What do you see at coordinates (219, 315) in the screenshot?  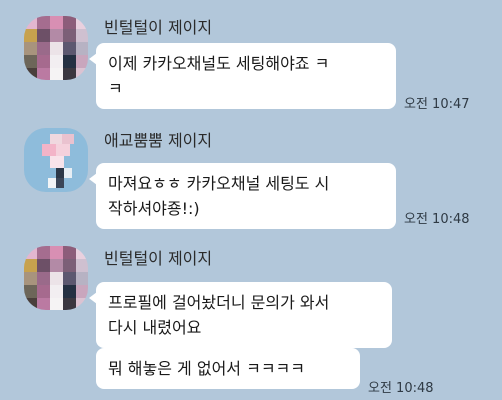 I see `message-text: 프로필에 걸어놨더니 문의가 와서 다시 내렸어요` at bounding box center [219, 315].